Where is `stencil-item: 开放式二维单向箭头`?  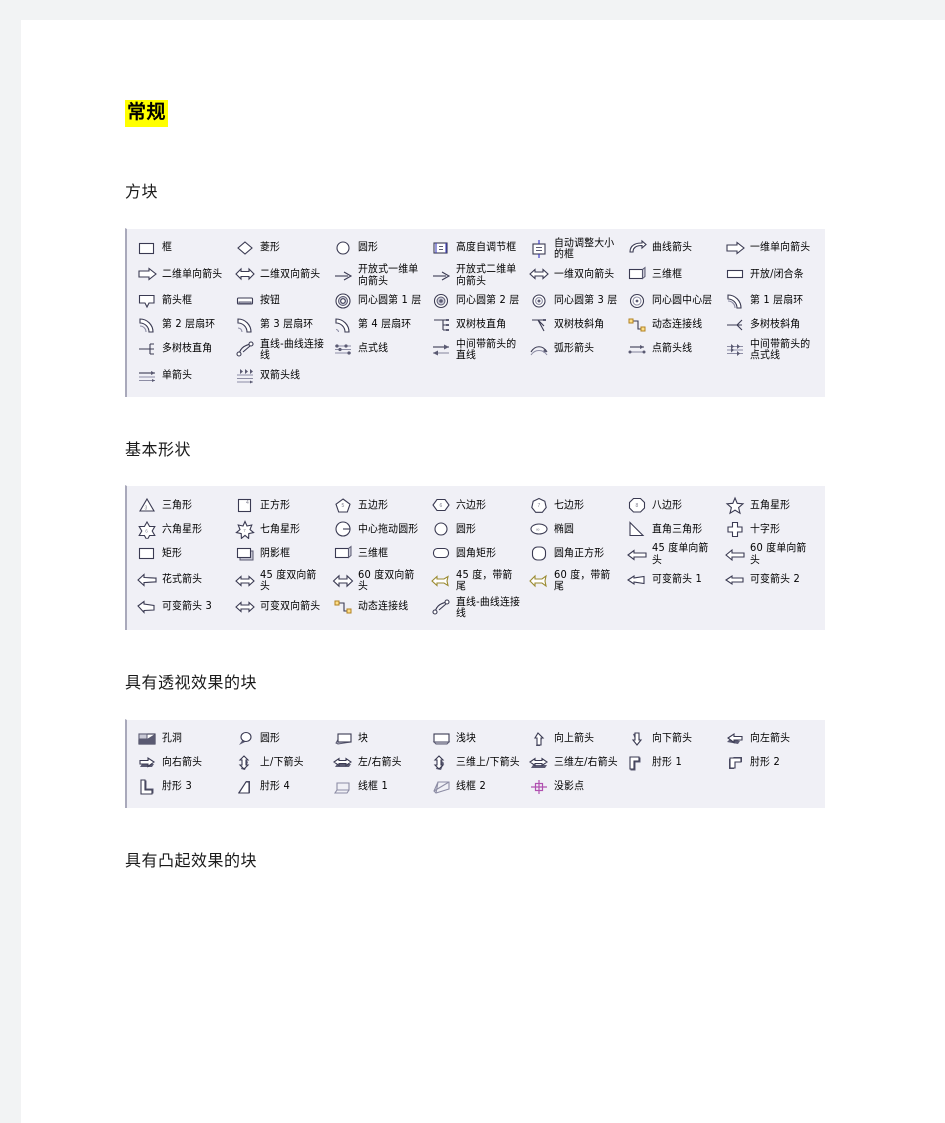 stencil-item: 开放式二维单向箭头 is located at coordinates (478, 275).